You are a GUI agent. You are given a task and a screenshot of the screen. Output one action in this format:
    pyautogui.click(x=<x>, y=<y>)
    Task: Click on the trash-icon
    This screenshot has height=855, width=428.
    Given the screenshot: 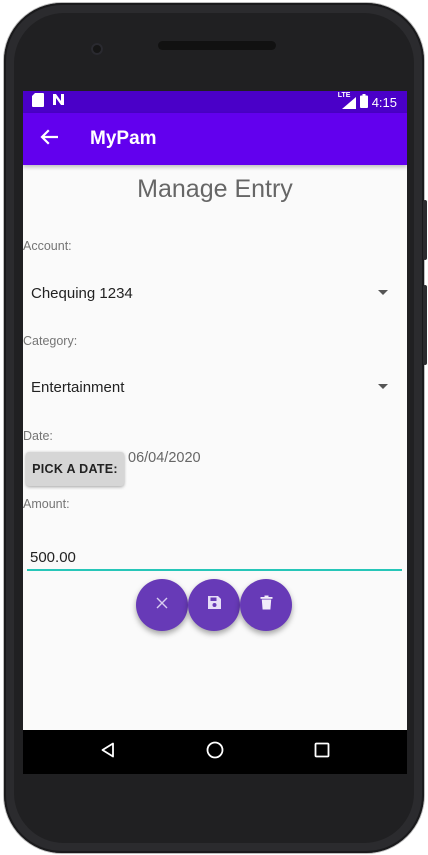 What is the action you would take?
    pyautogui.click(x=266, y=605)
    